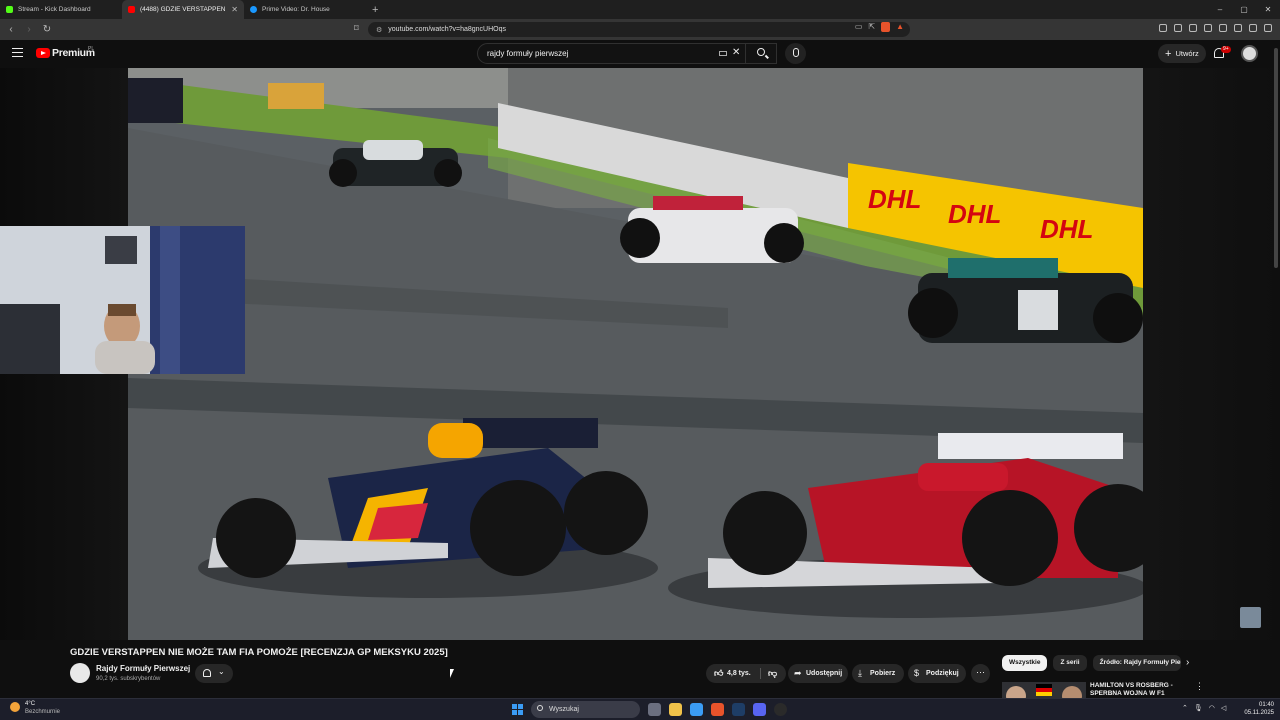 Image resolution: width=1280 pixels, height=720 pixels. I want to click on thumbs-down-icon: 👎︎, so click(772, 673).